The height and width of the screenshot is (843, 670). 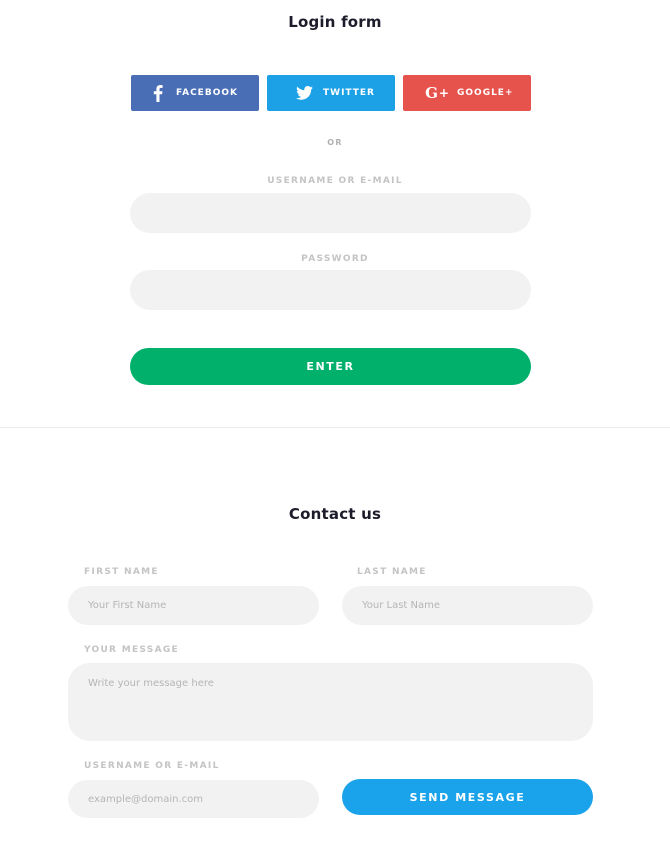 I want to click on last-name-input, so click(x=467, y=605).